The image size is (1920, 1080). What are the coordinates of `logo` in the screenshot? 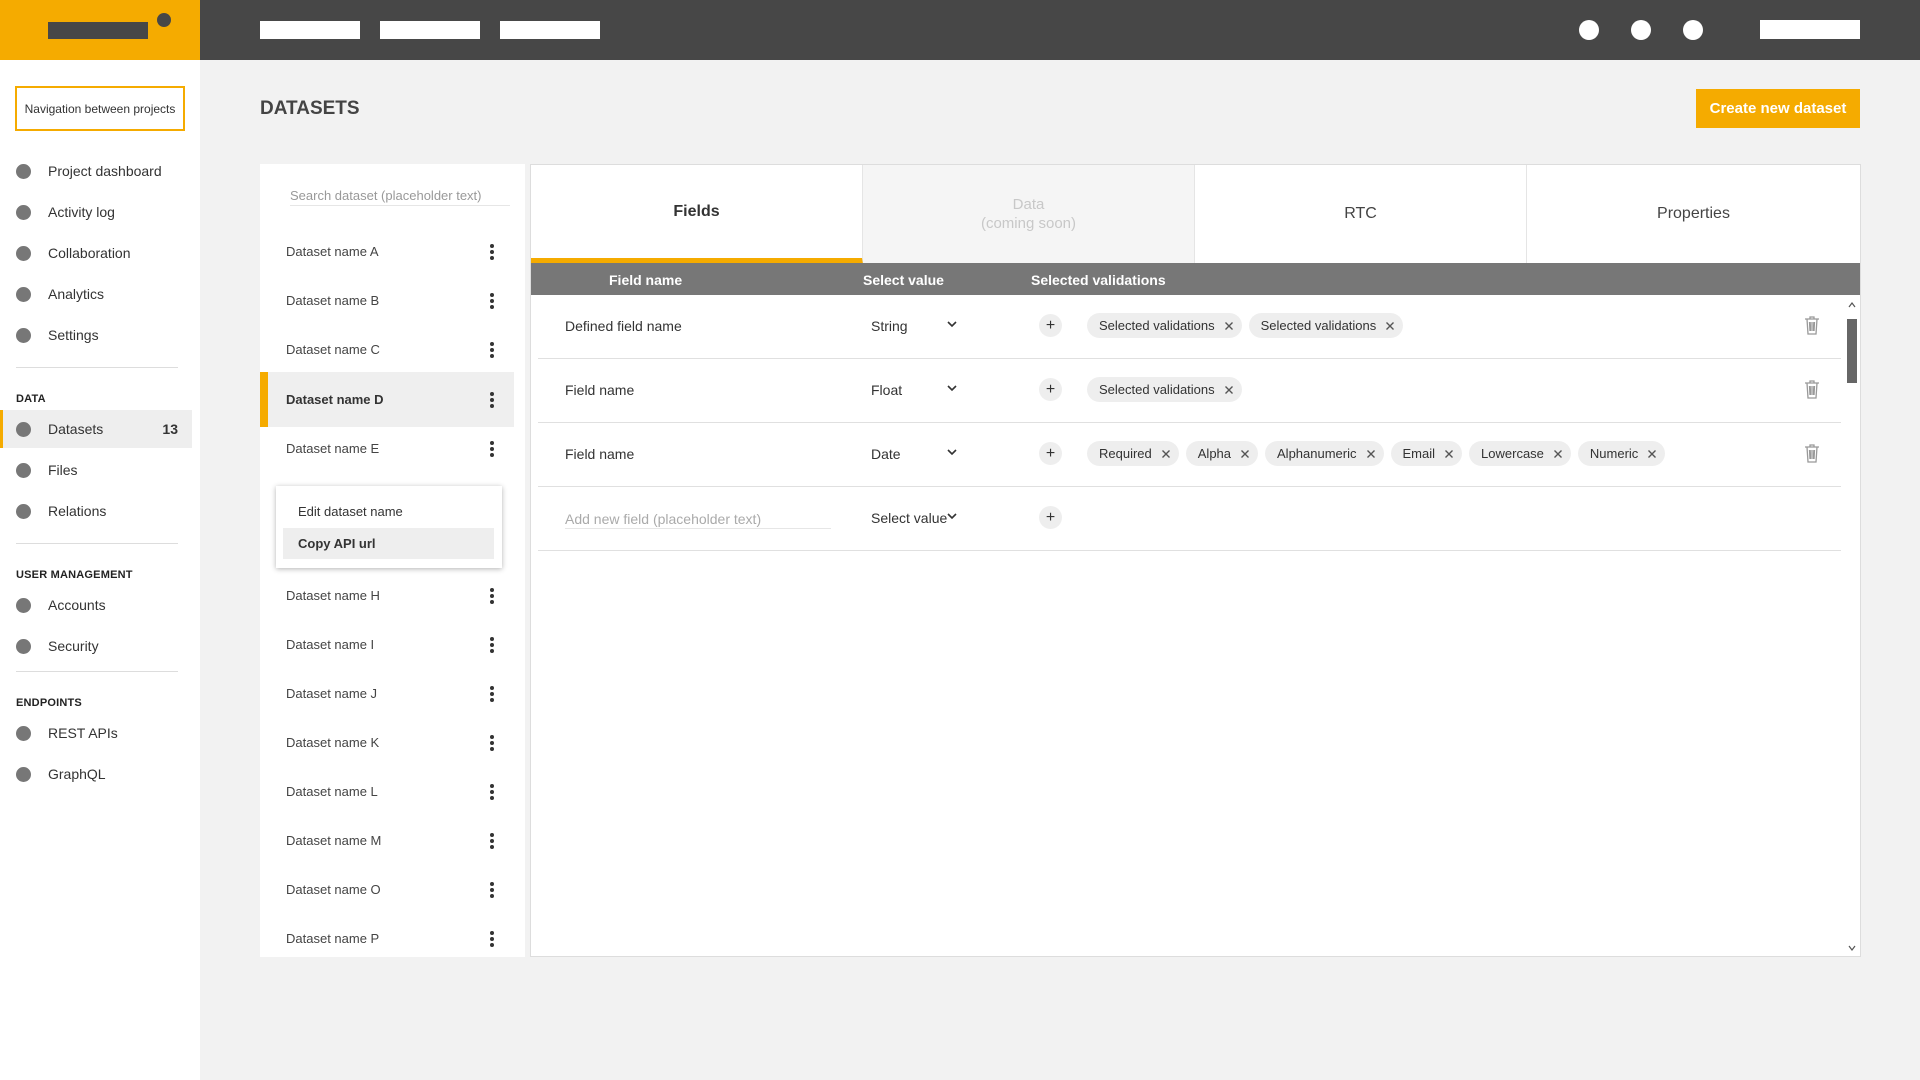 It's located at (100, 30).